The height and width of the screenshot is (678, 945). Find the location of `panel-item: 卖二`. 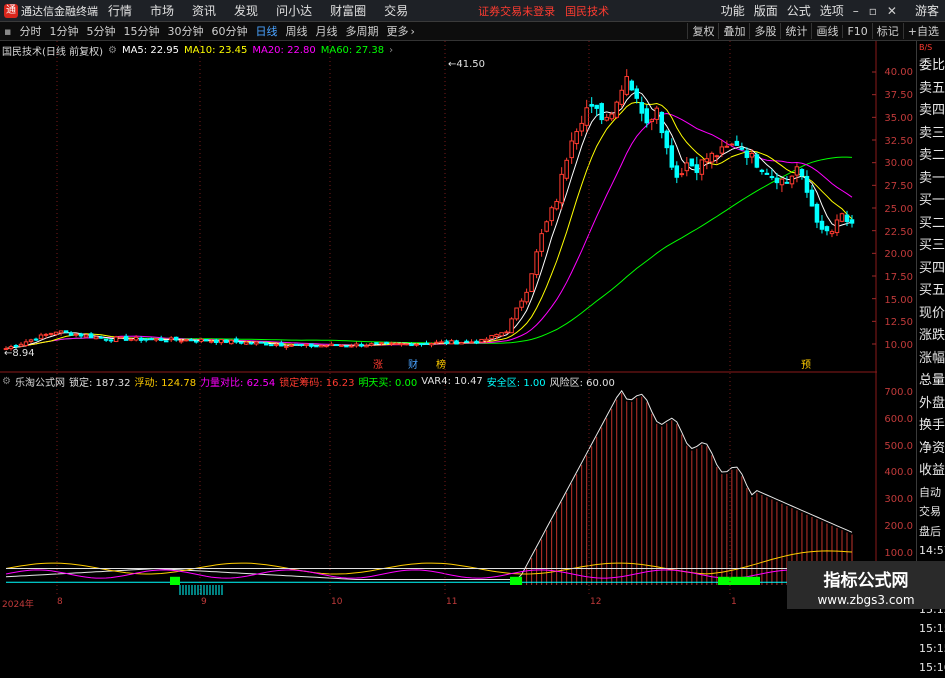

panel-item: 卖二 is located at coordinates (931, 156).